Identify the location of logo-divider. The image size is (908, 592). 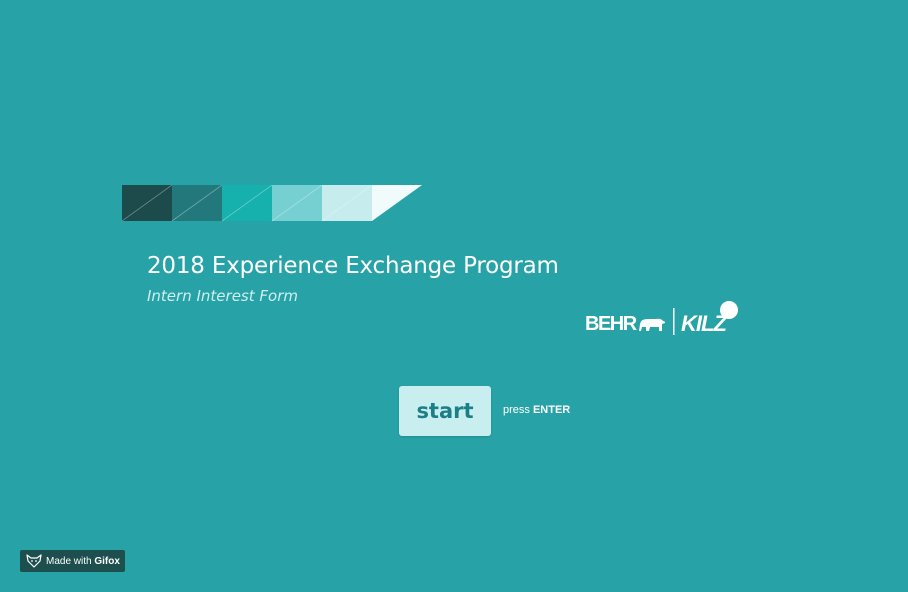
(674, 321).